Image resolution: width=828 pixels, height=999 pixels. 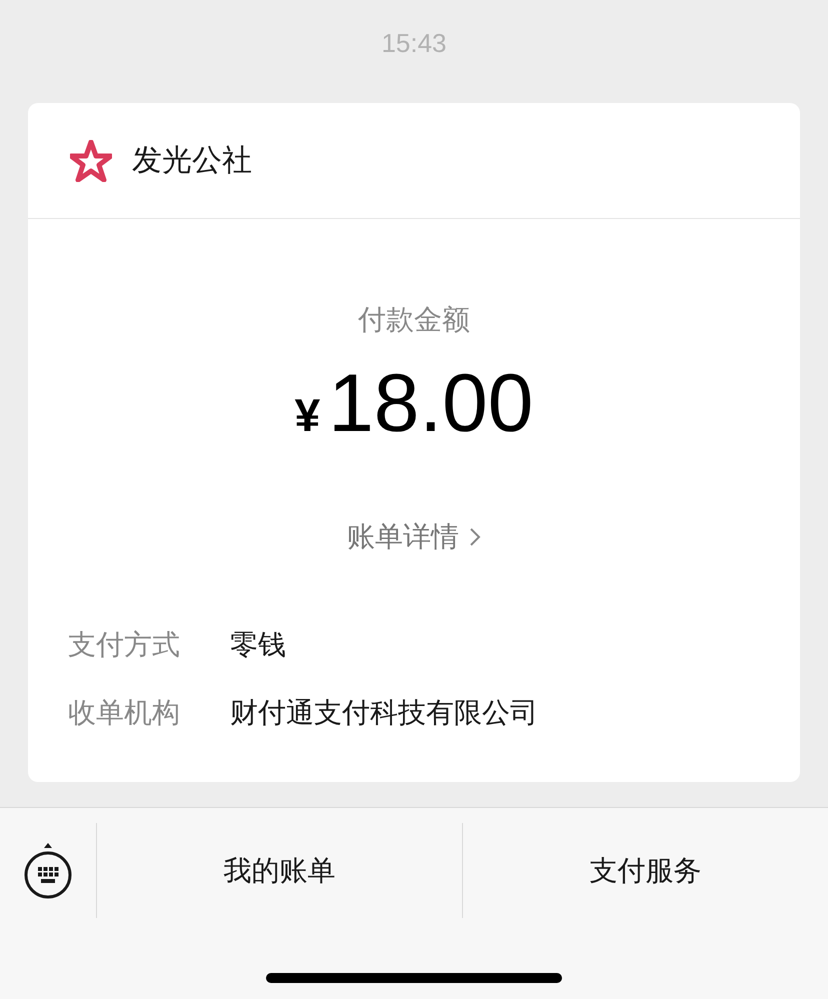 What do you see at coordinates (645, 870) in the screenshot?
I see `menu-button: 支付服务` at bounding box center [645, 870].